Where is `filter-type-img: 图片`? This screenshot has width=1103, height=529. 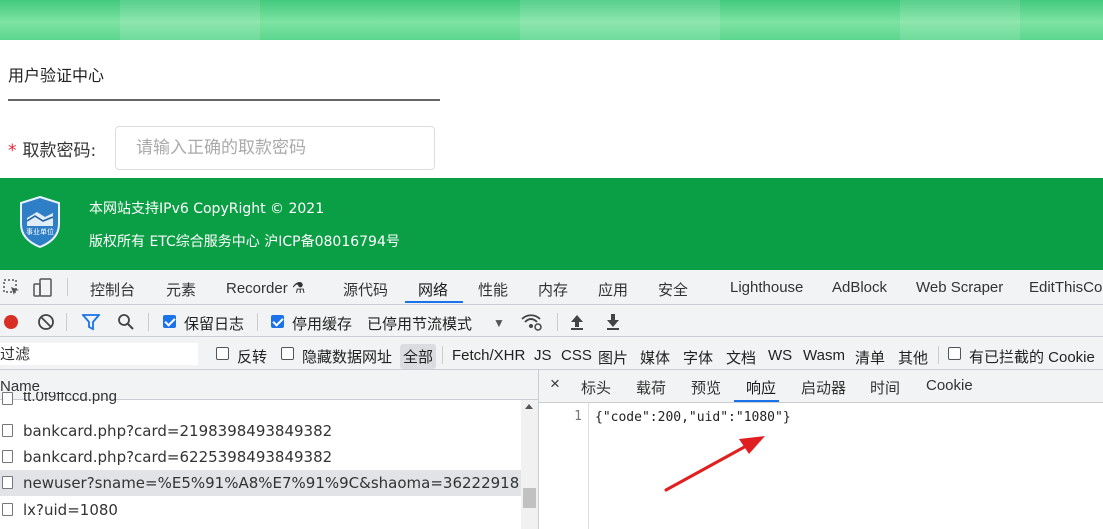
filter-type-img: 图片 is located at coordinates (613, 357).